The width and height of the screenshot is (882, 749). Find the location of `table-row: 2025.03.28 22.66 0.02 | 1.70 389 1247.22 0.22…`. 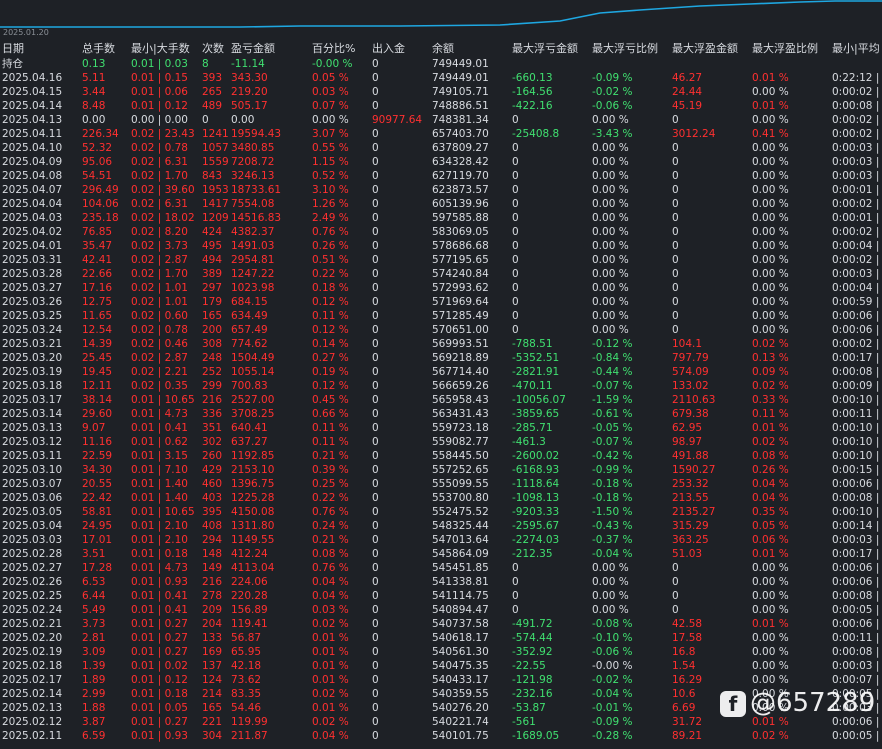

table-row: 2025.03.28 22.66 0.02 | 1.70 389 1247.22 0.22… is located at coordinates (441, 274).